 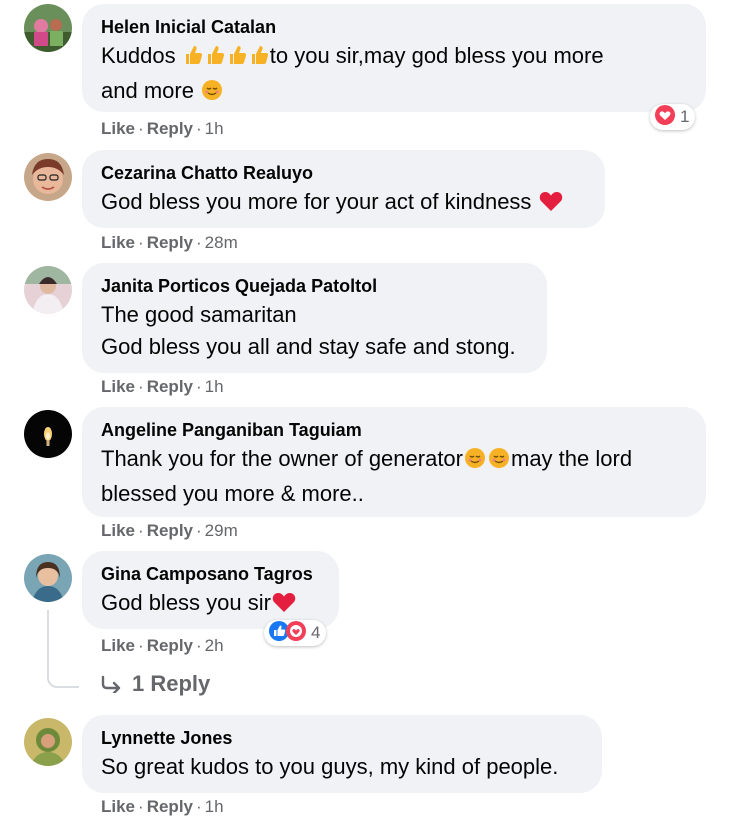 I want to click on comment-text-line: The good samaritan, so click(x=199, y=314).